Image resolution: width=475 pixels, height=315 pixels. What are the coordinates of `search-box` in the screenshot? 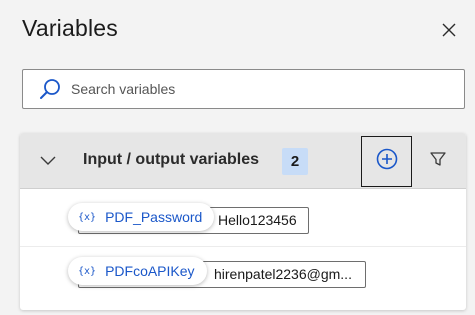 It's located at (243, 89).